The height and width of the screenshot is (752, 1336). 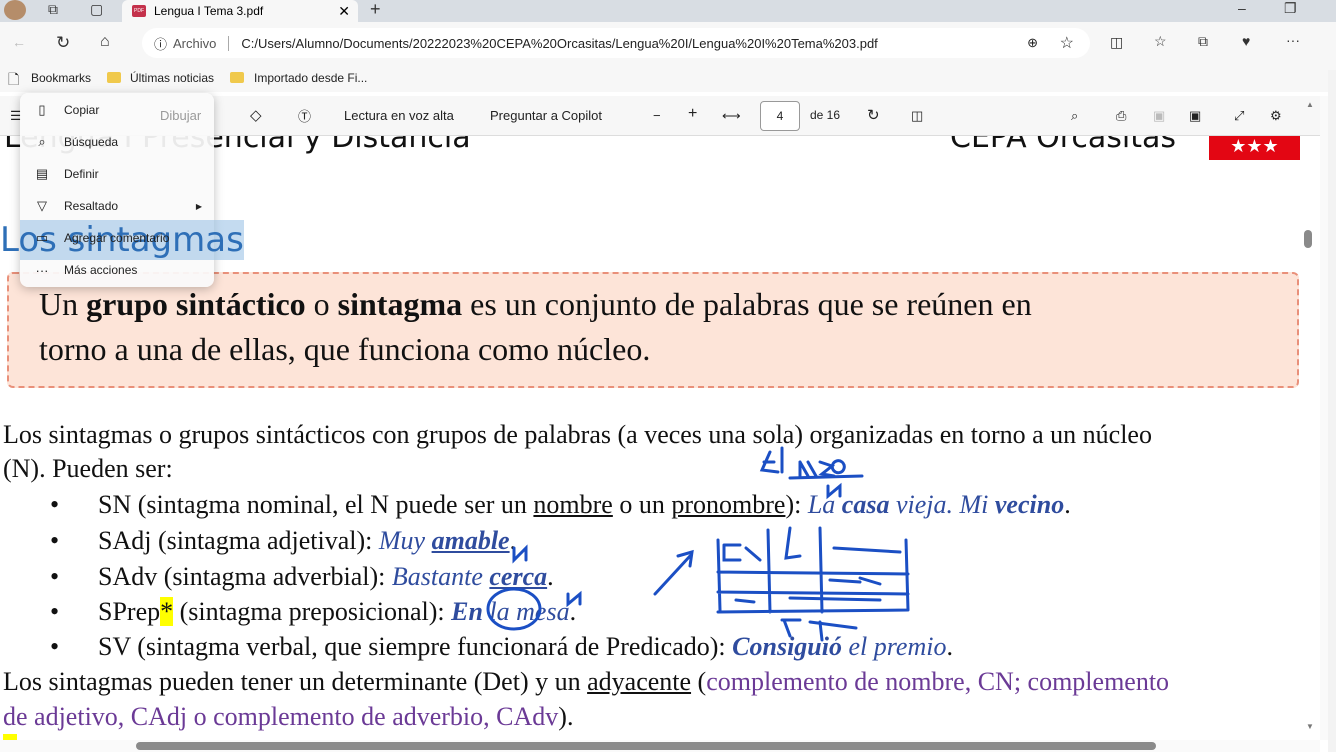 What do you see at coordinates (117, 206) in the screenshot?
I see `menu-item-resaltado: ▽ Resaltado ▶` at bounding box center [117, 206].